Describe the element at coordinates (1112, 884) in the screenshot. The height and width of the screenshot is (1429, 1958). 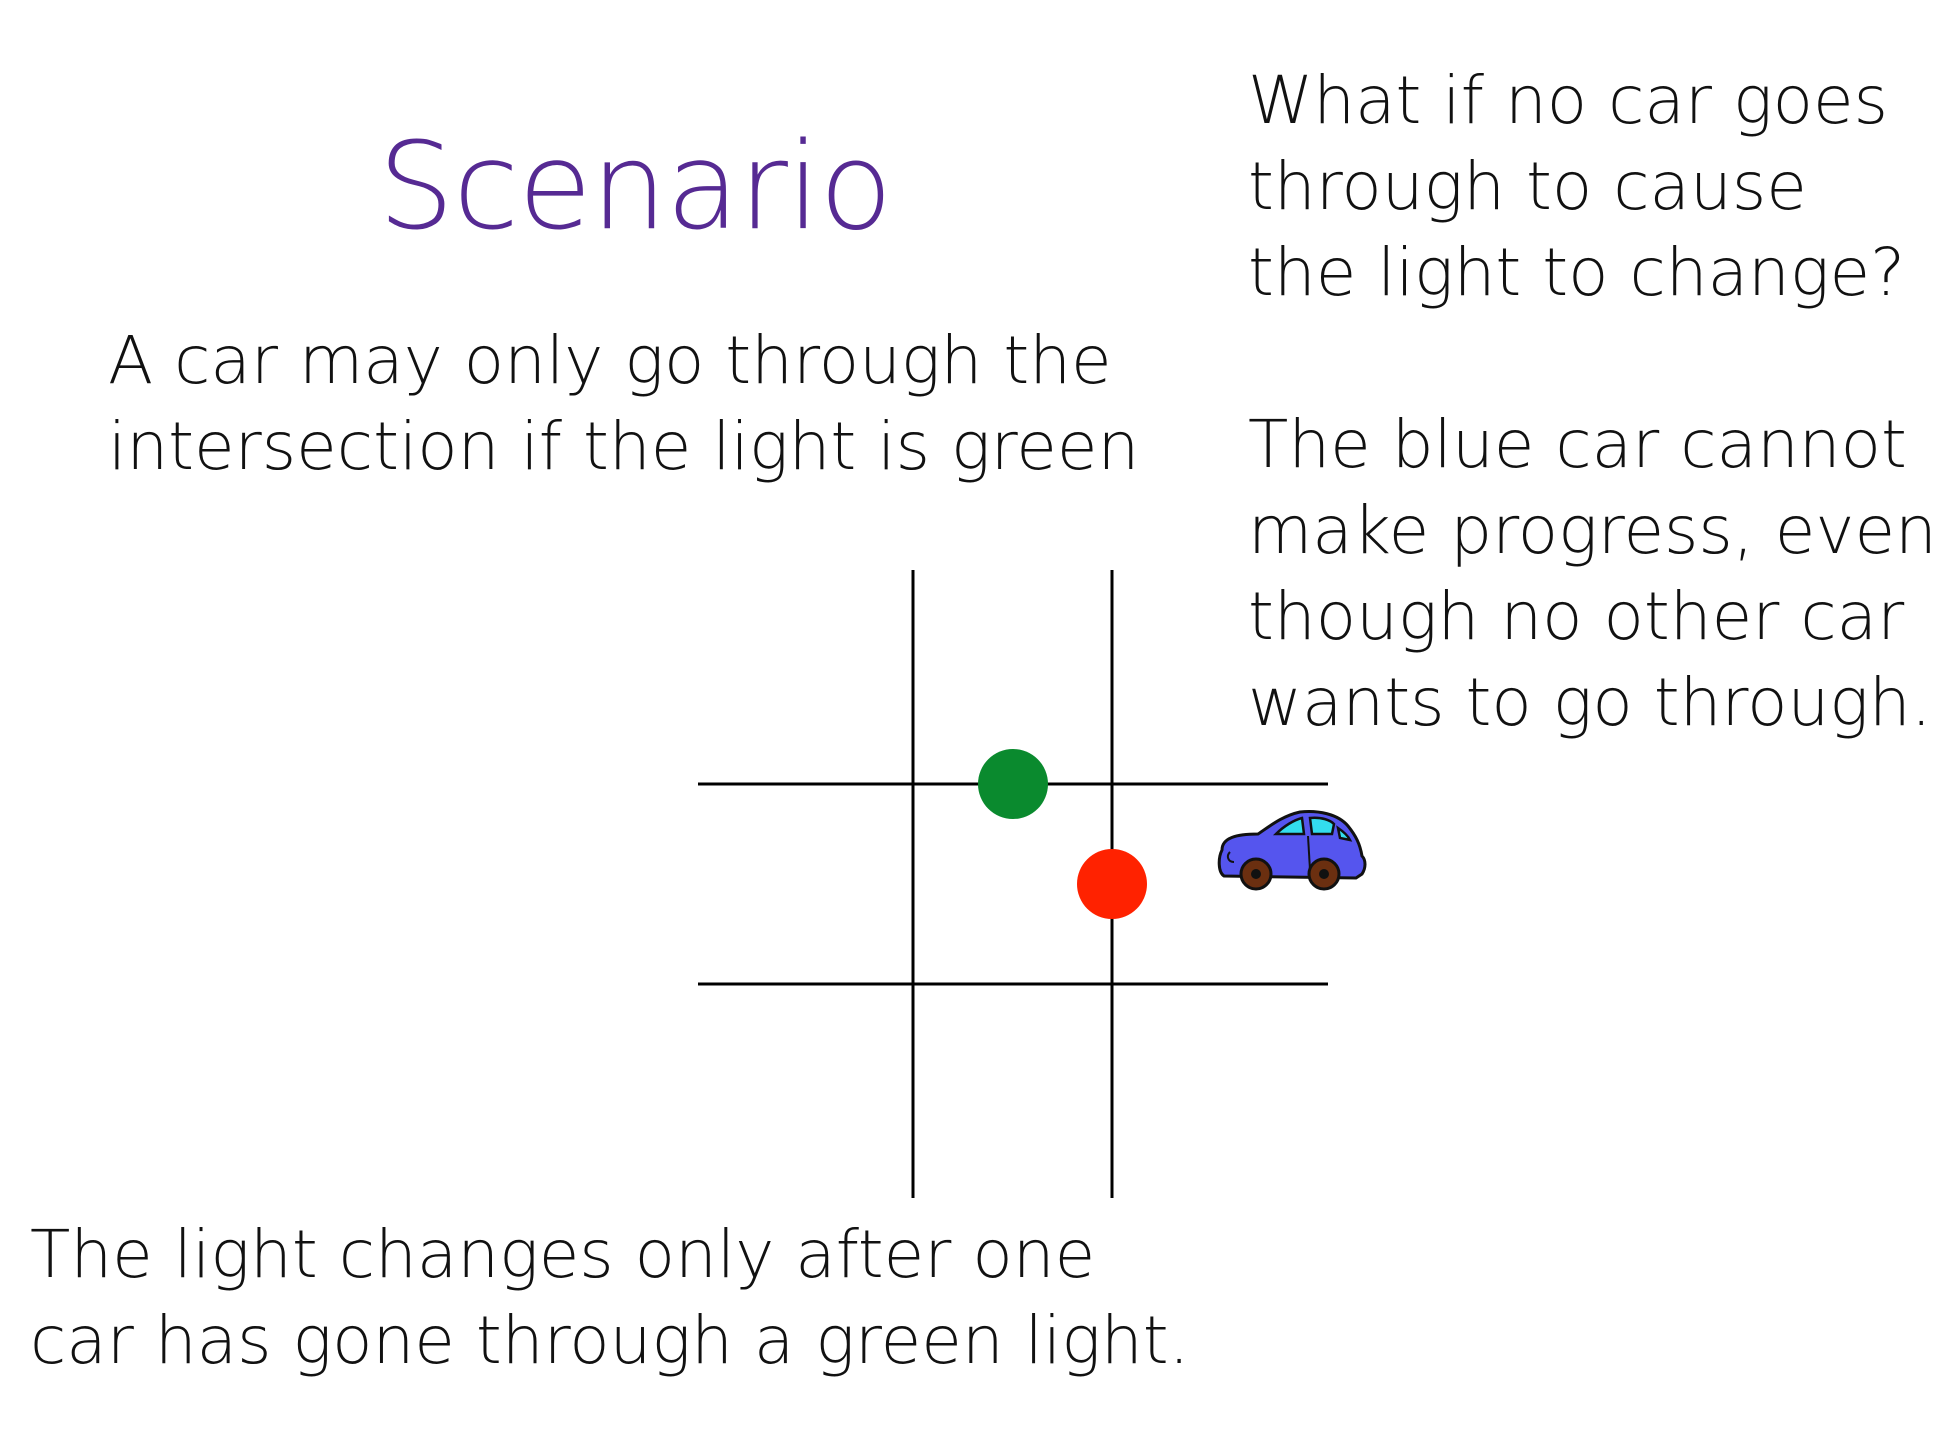
I see `red-light` at that location.